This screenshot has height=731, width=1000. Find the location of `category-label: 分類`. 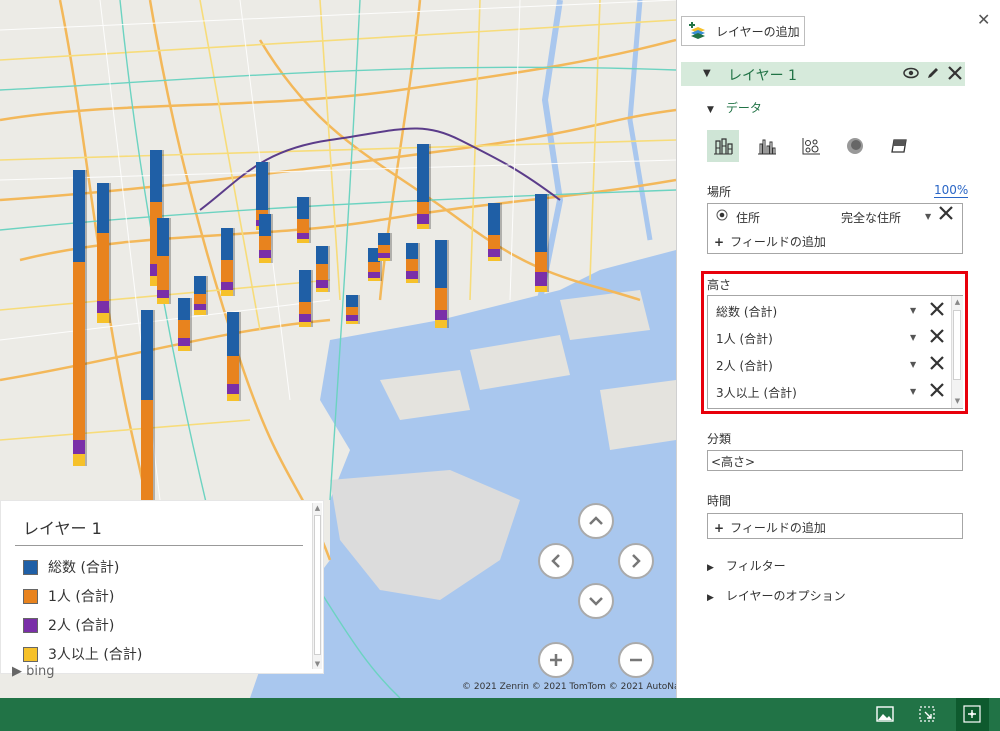

category-label: 分類 is located at coordinates (719, 439).